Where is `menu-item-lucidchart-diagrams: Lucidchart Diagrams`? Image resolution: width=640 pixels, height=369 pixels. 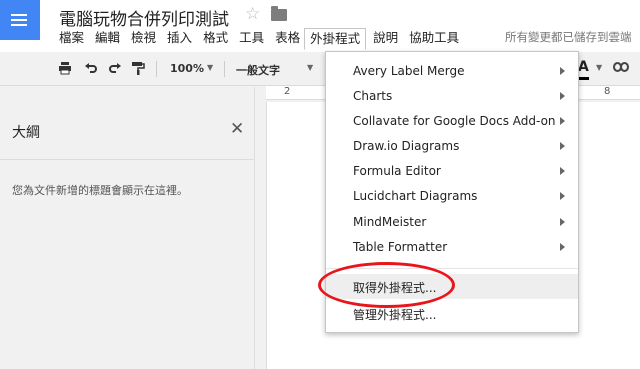
menu-item-lucidchart-diagrams: Lucidchart Diagrams is located at coordinates (452, 196).